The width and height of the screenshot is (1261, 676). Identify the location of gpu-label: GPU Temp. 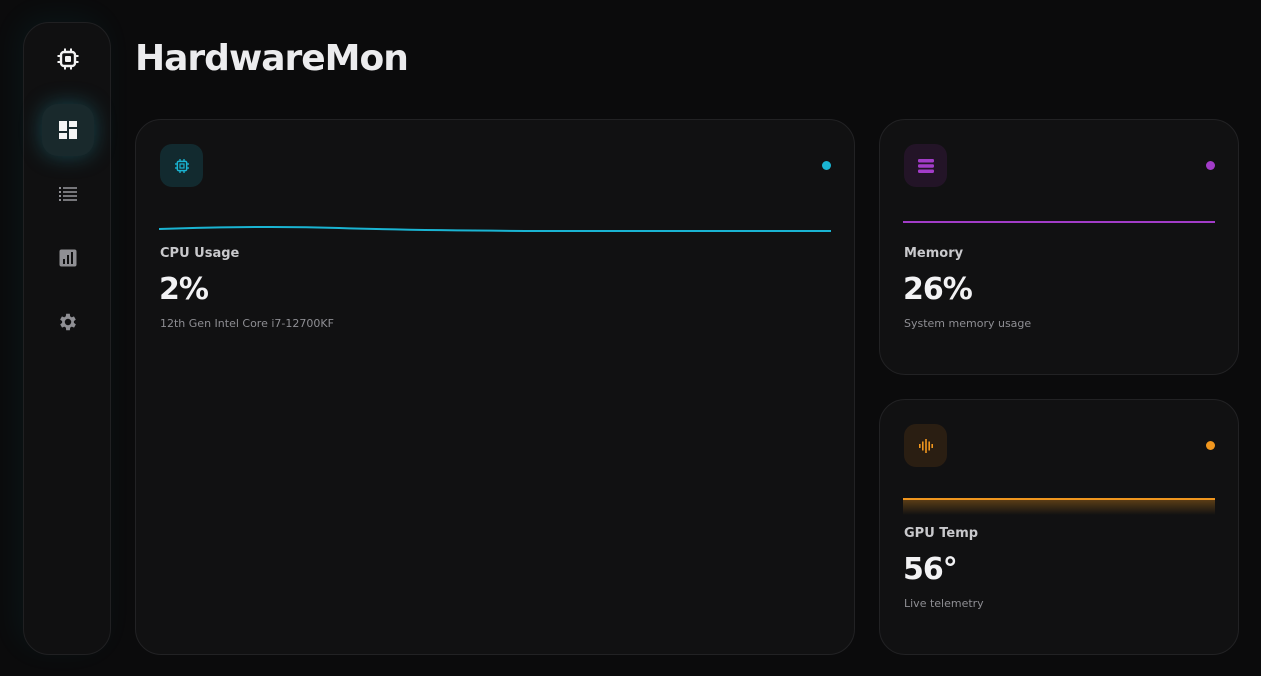
(941, 533).